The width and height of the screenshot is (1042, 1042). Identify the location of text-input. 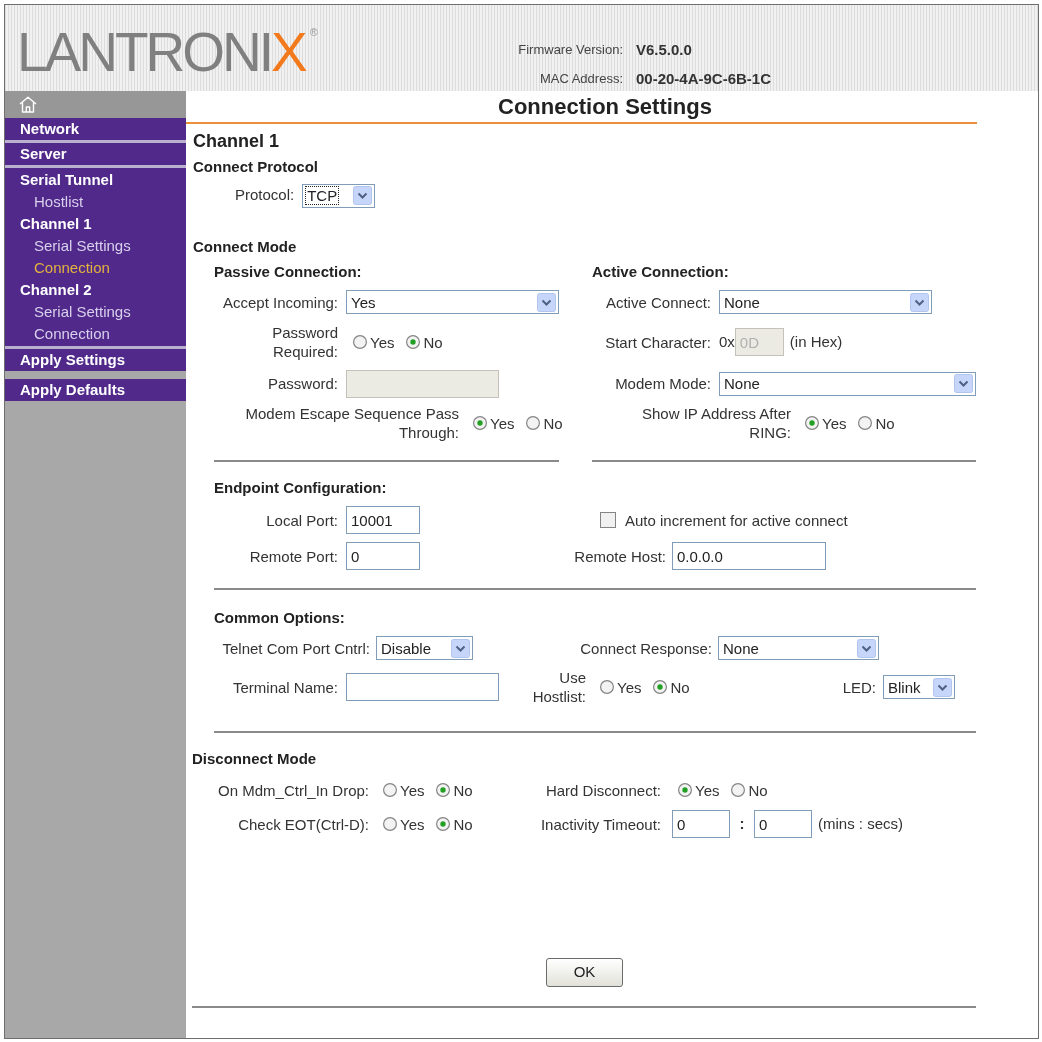
(422, 687).